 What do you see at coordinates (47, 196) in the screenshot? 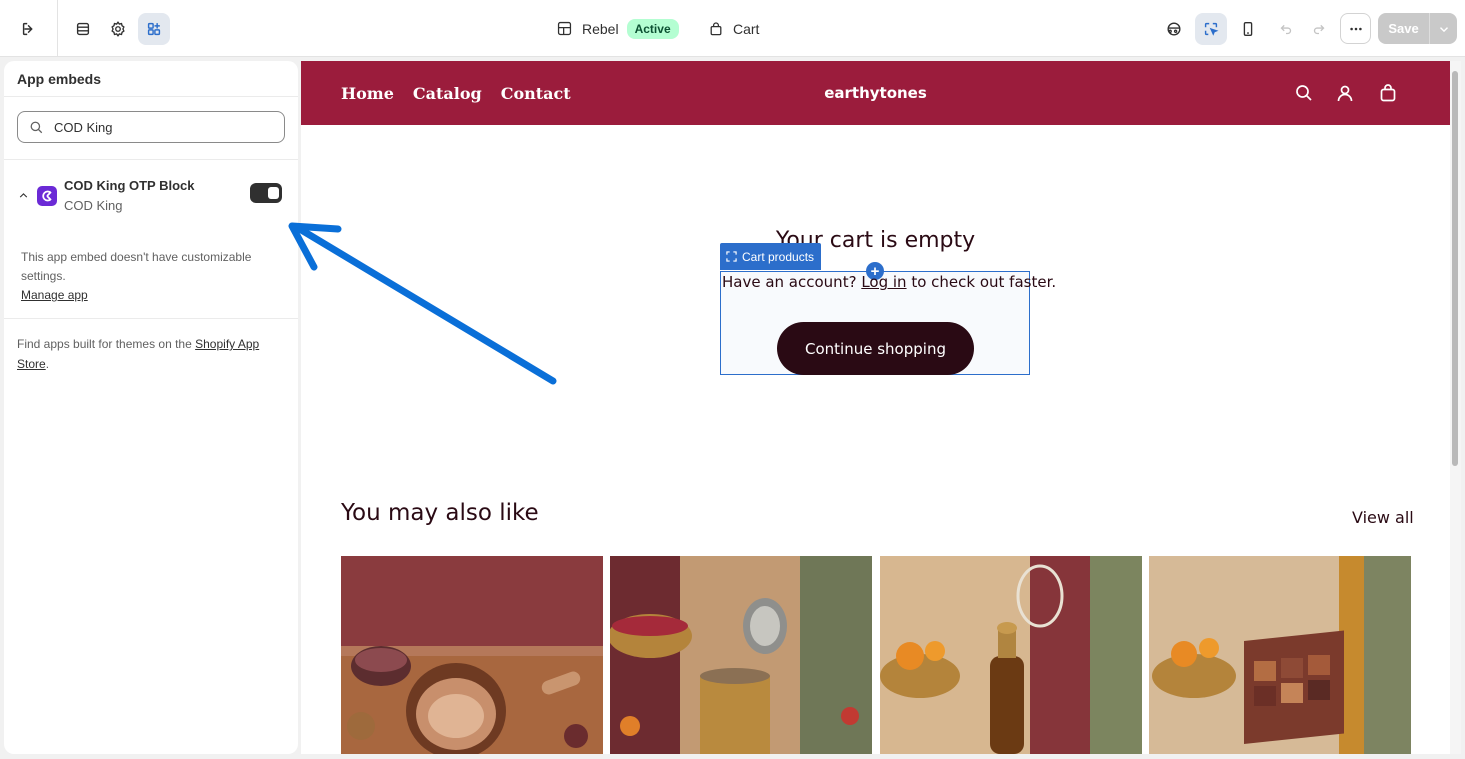
I see `cod-king-app-icon` at bounding box center [47, 196].